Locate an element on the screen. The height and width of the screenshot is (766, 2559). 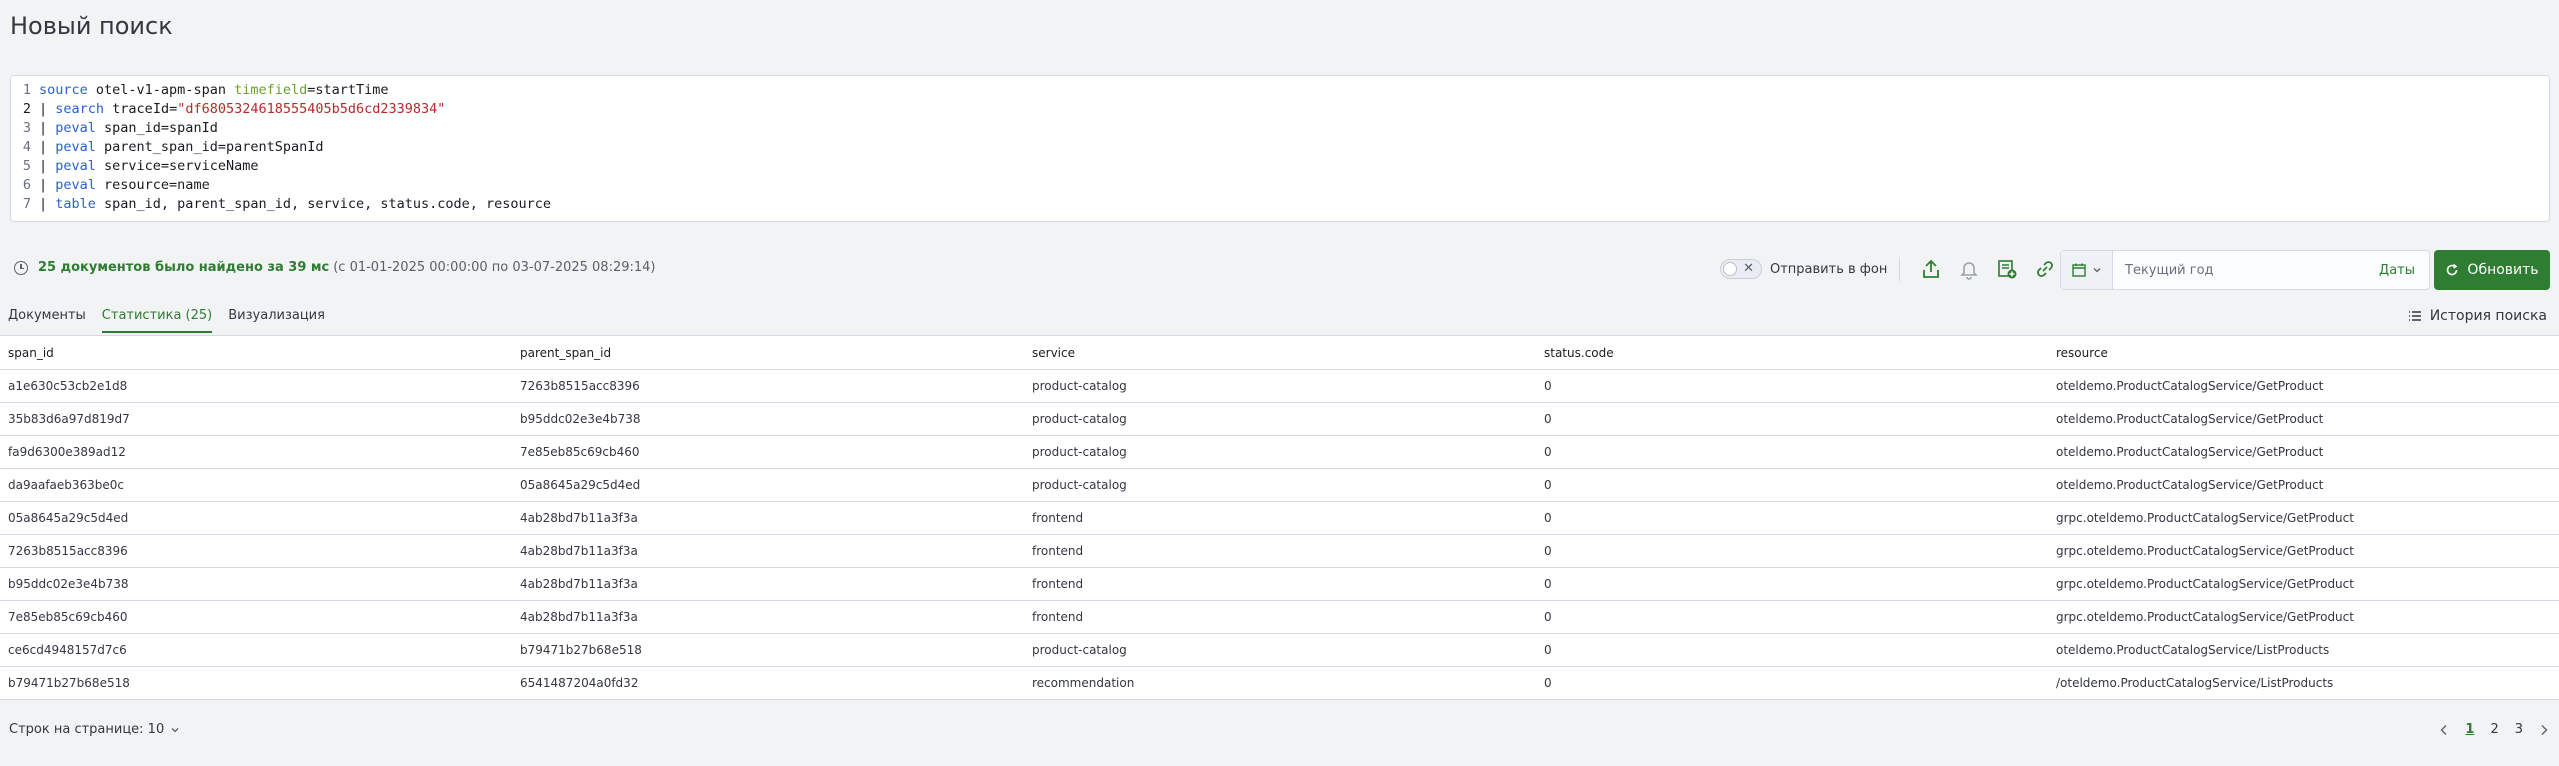
line-number: 7 is located at coordinates (26, 204).